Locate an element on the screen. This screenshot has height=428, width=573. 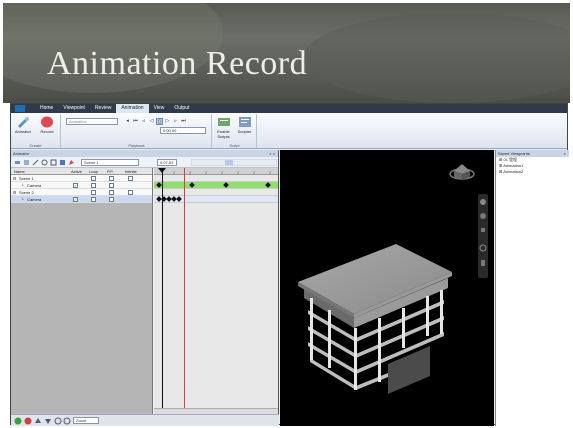
close-icon: × is located at coordinates (565, 153).